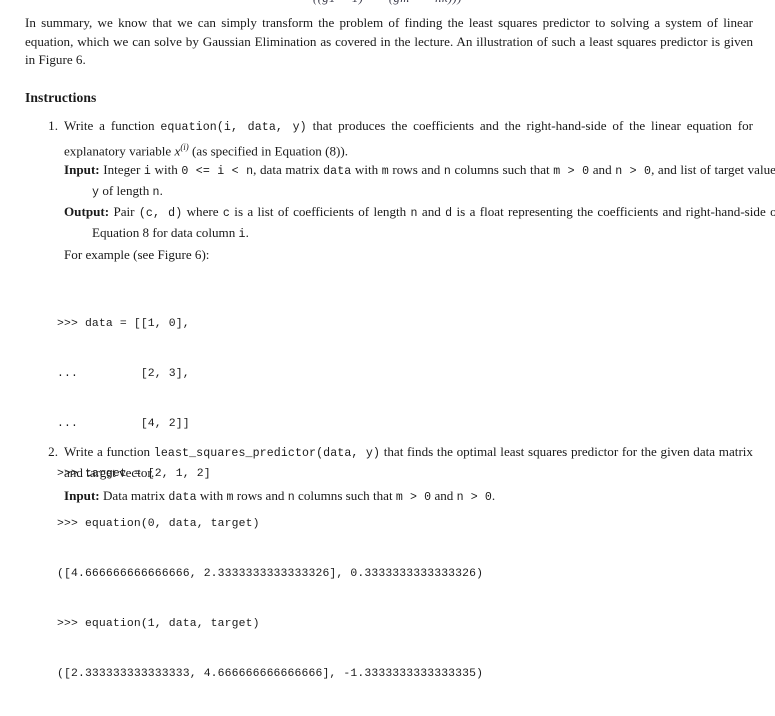  What do you see at coordinates (713, 169) in the screenshot?
I see `input-t8: , and list of target values` at bounding box center [713, 169].